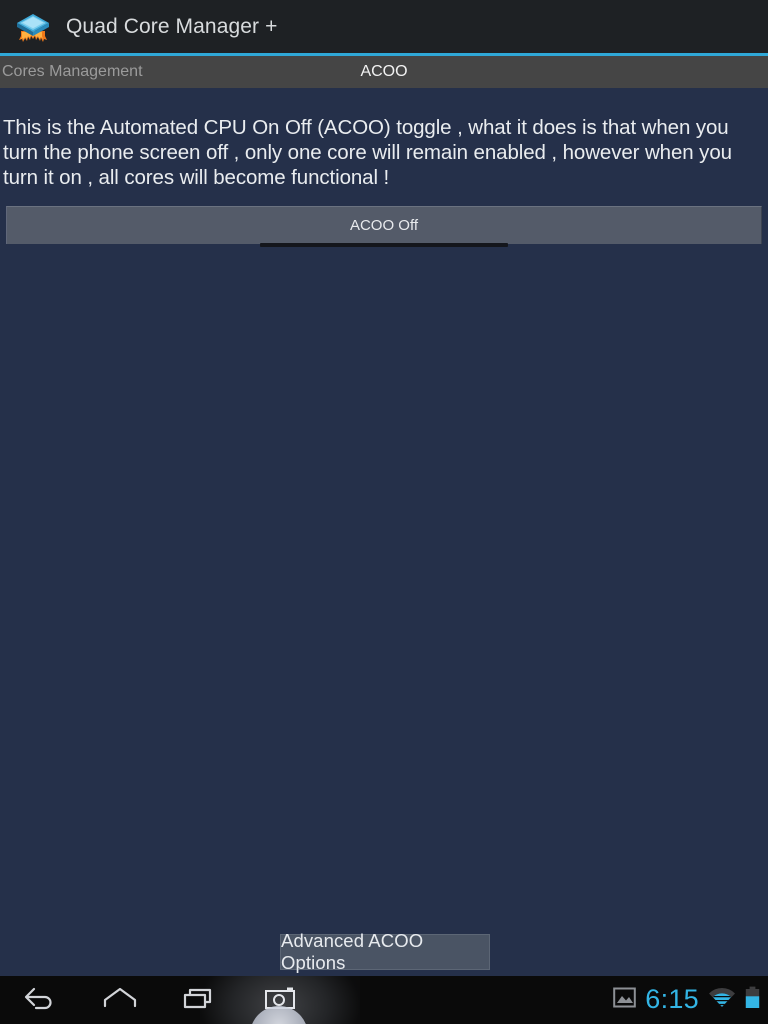  Describe the element at coordinates (752, 1000) in the screenshot. I see `battery-icon` at that location.